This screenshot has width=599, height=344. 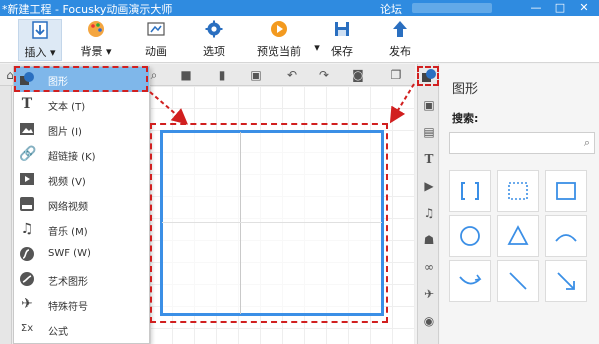 I want to click on callout-shapes-menu-item, so click(x=81, y=79).